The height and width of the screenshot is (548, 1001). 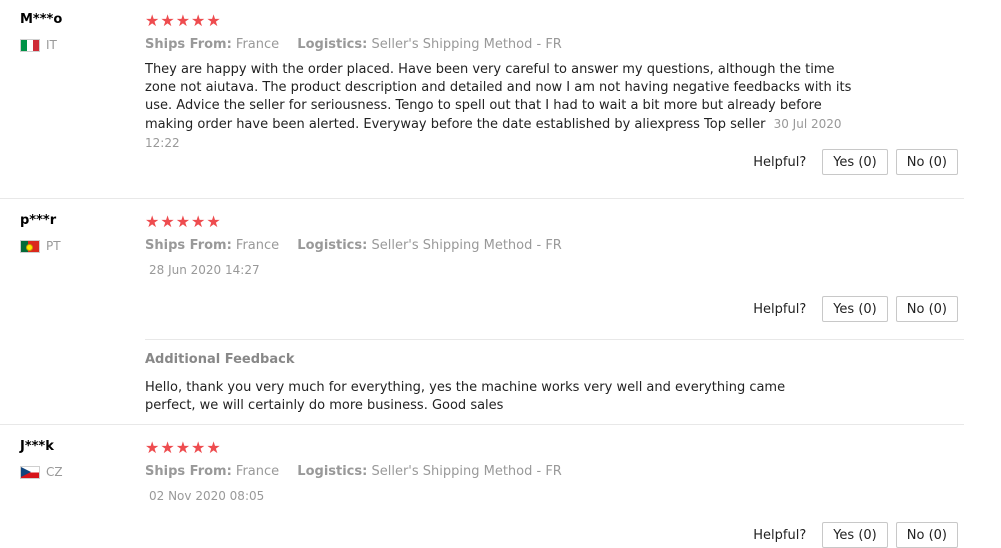 What do you see at coordinates (30, 246) in the screenshot?
I see `flag-portugal-icon` at bounding box center [30, 246].